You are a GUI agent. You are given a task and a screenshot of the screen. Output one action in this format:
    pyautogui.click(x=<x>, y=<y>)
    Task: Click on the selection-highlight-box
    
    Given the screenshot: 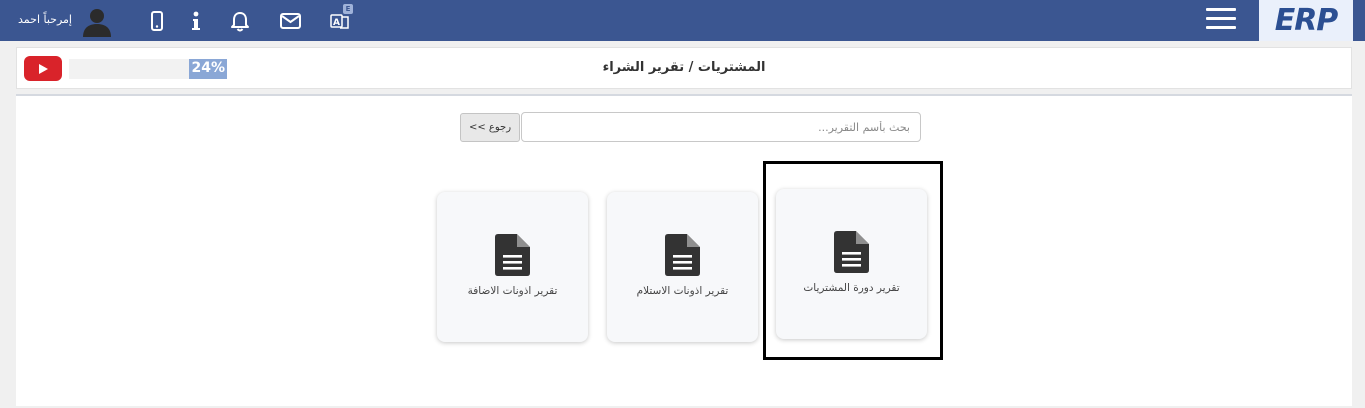 What is the action you would take?
    pyautogui.click(x=853, y=260)
    